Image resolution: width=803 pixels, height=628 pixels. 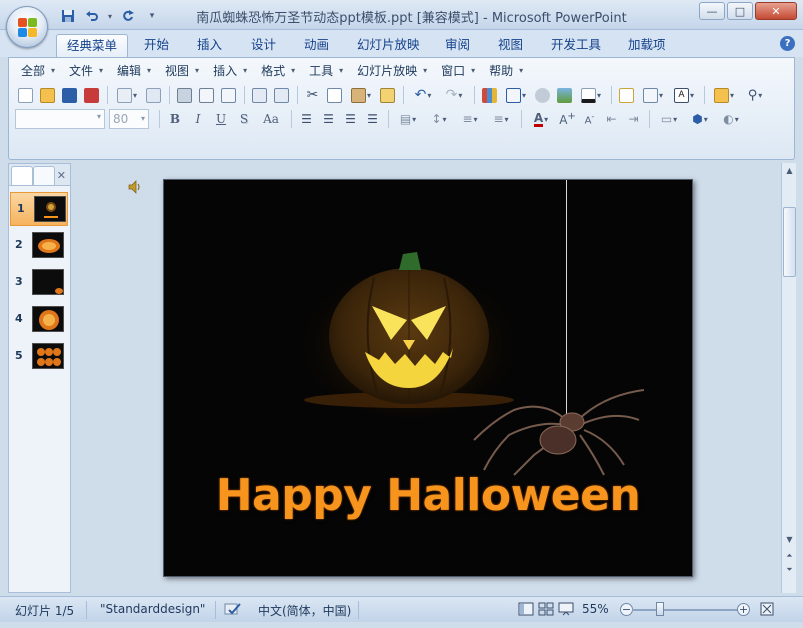 I want to click on insert-picture-button, so click(x=564, y=95).